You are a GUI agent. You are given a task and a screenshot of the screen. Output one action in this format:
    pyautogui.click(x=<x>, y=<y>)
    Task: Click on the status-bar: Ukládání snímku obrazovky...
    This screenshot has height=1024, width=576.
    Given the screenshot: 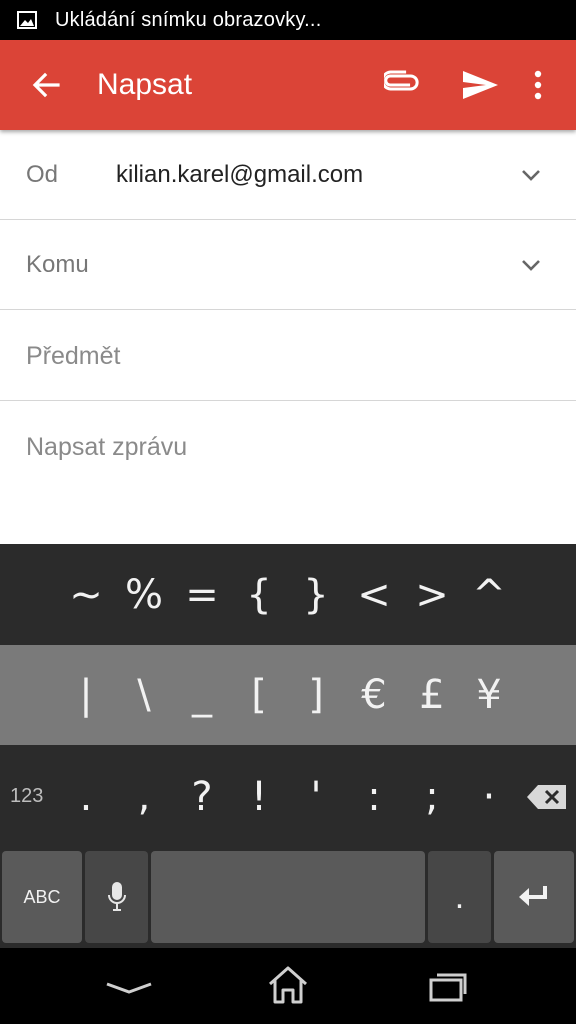 What is the action you would take?
    pyautogui.click(x=288, y=20)
    